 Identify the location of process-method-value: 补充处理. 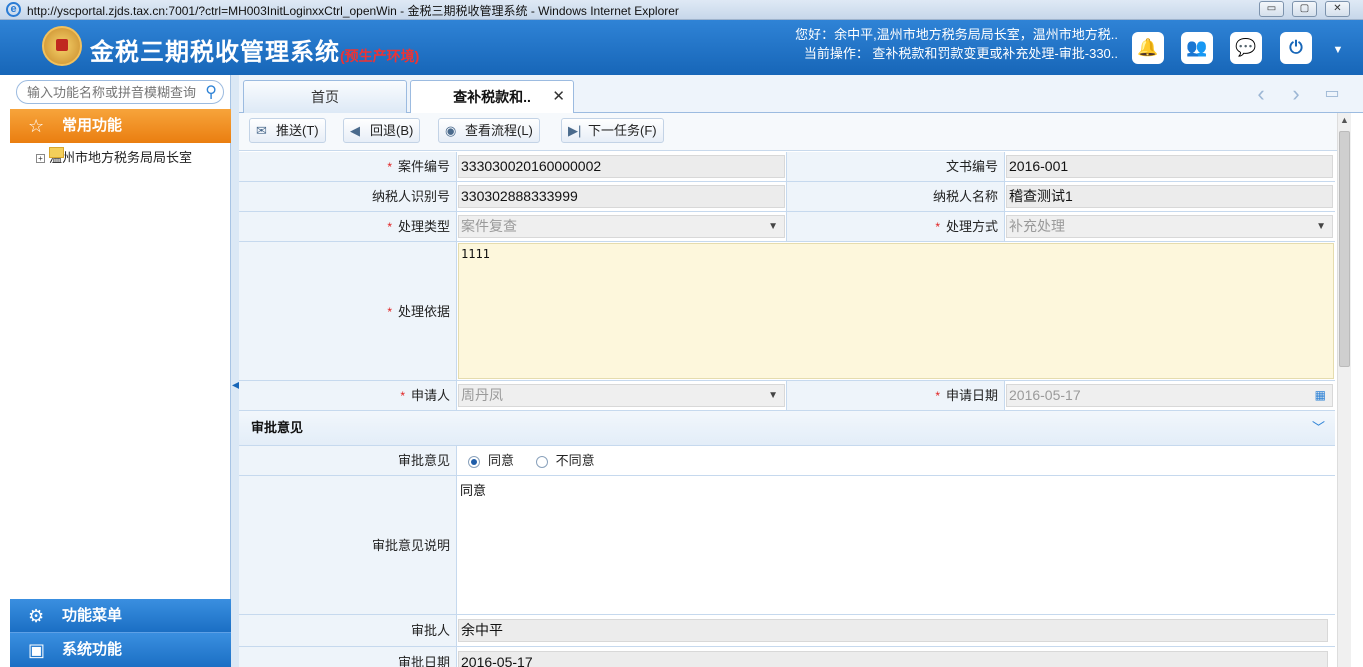
(1037, 226).